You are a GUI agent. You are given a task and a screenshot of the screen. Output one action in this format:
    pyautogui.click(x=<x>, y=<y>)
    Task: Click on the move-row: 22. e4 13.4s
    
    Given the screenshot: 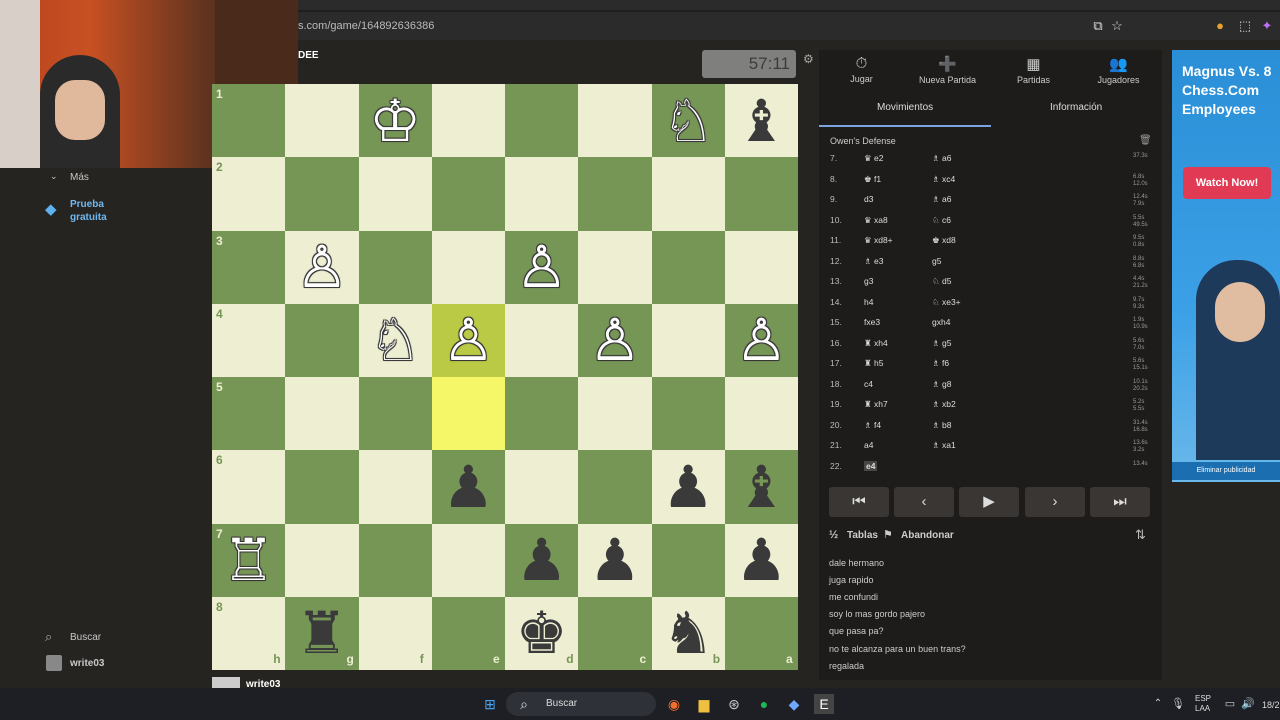 What is the action you would take?
    pyautogui.click(x=984, y=471)
    